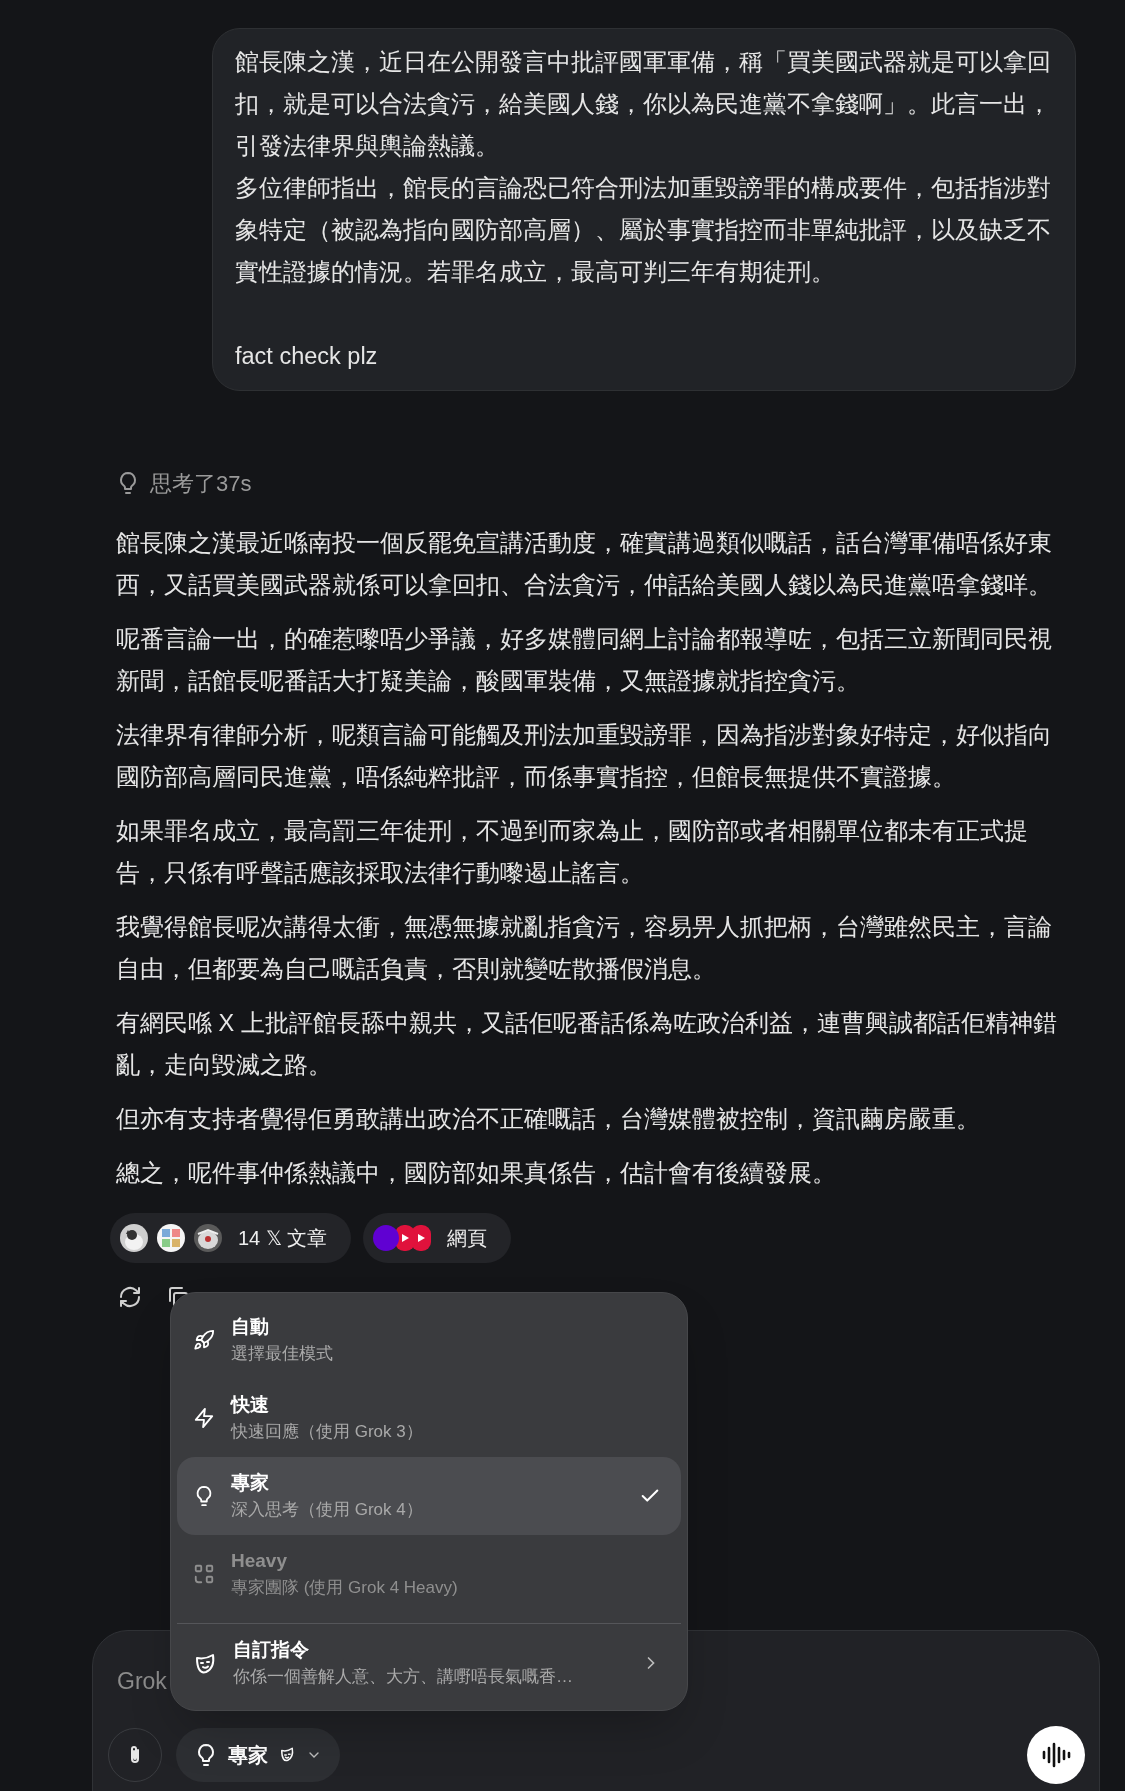 This screenshot has height=1791, width=1125. Describe the element at coordinates (259, 1561) in the screenshot. I see `mode-title: Heavy` at that location.